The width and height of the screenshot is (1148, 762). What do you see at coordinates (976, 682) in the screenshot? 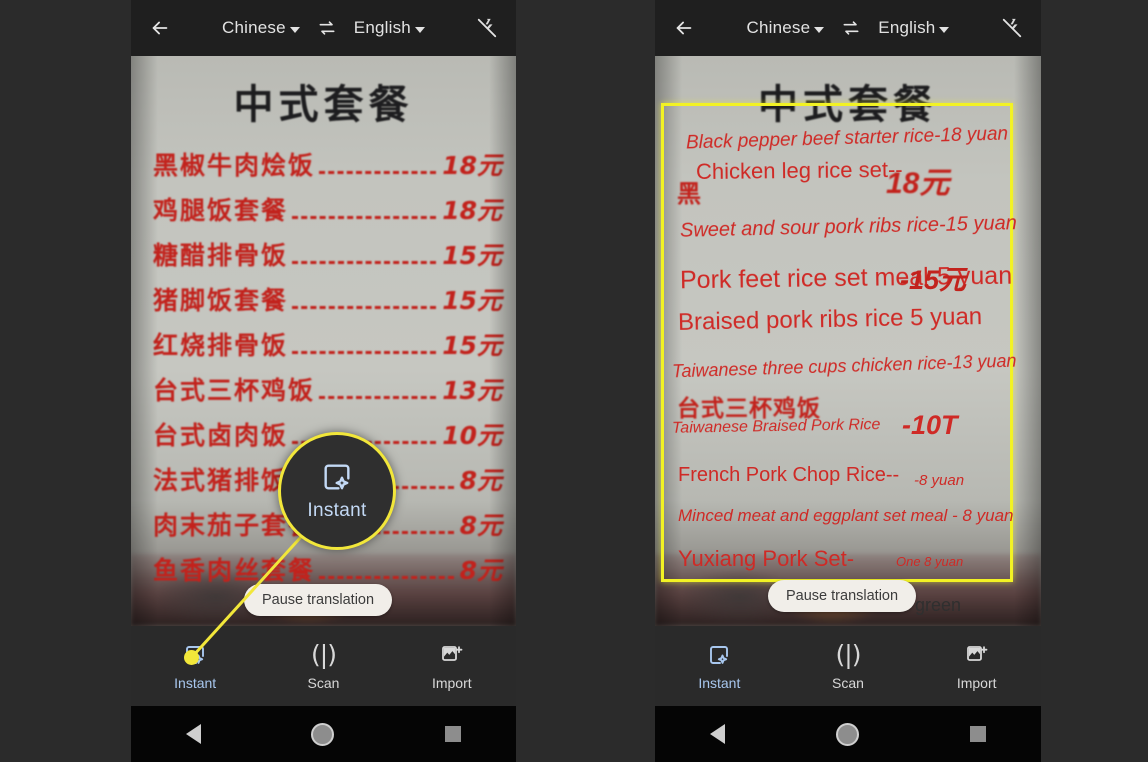
I see `mode-label: Import` at bounding box center [976, 682].